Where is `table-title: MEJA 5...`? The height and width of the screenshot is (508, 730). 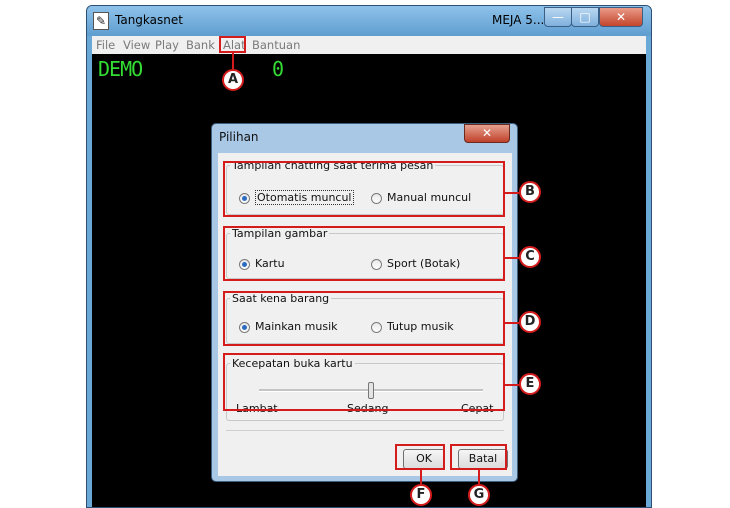
table-title: MEJA 5... is located at coordinates (518, 20).